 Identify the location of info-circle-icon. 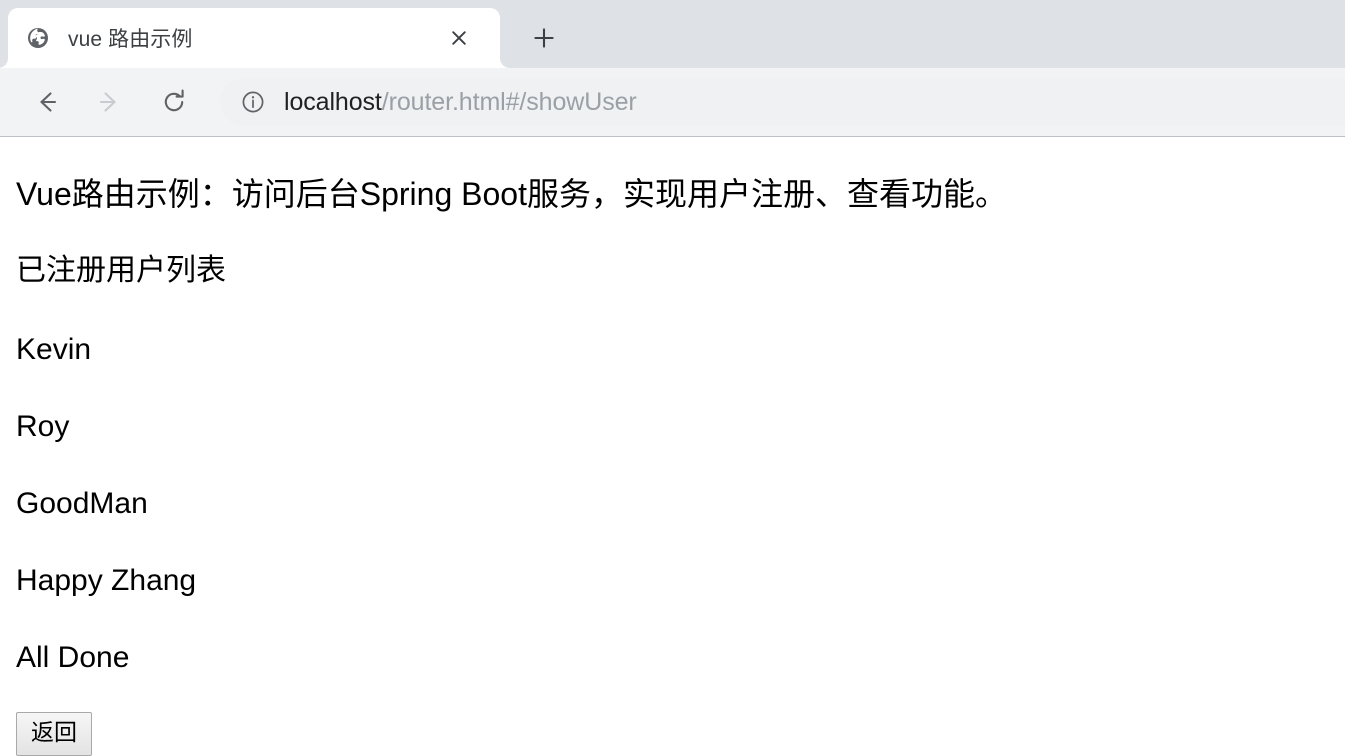
(253, 102).